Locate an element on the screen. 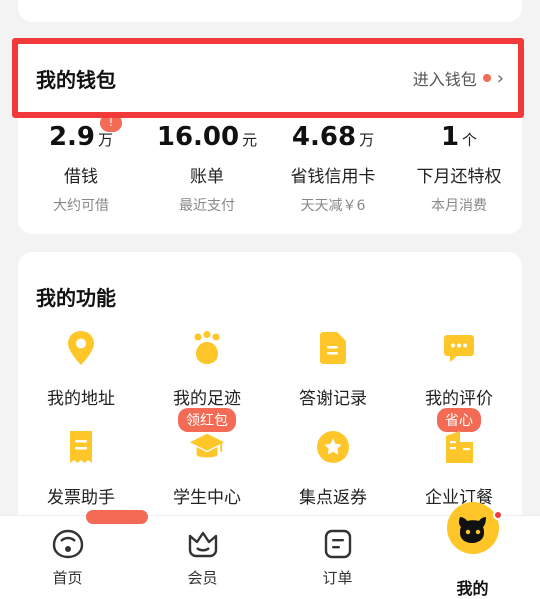 Image resolution: width=540 pixels, height=599 pixels. stat-bill: 16.00 元 账单 最近支付 is located at coordinates (207, 168).